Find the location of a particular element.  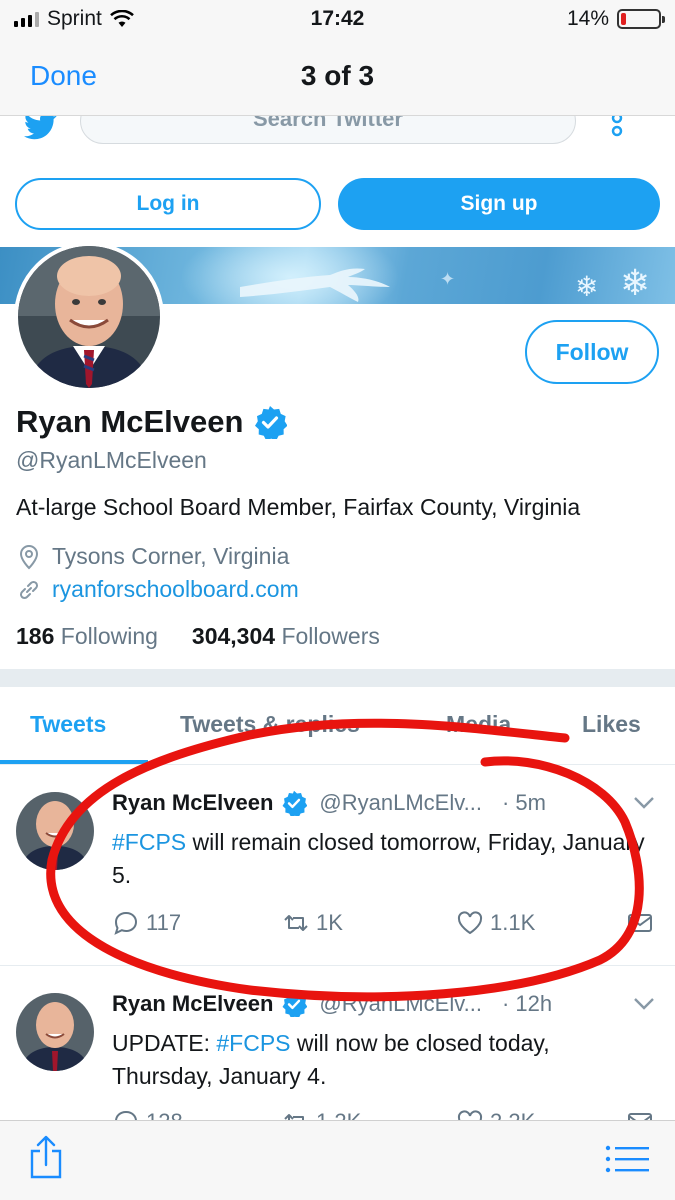

direct-message-button is located at coordinates (640, 923).